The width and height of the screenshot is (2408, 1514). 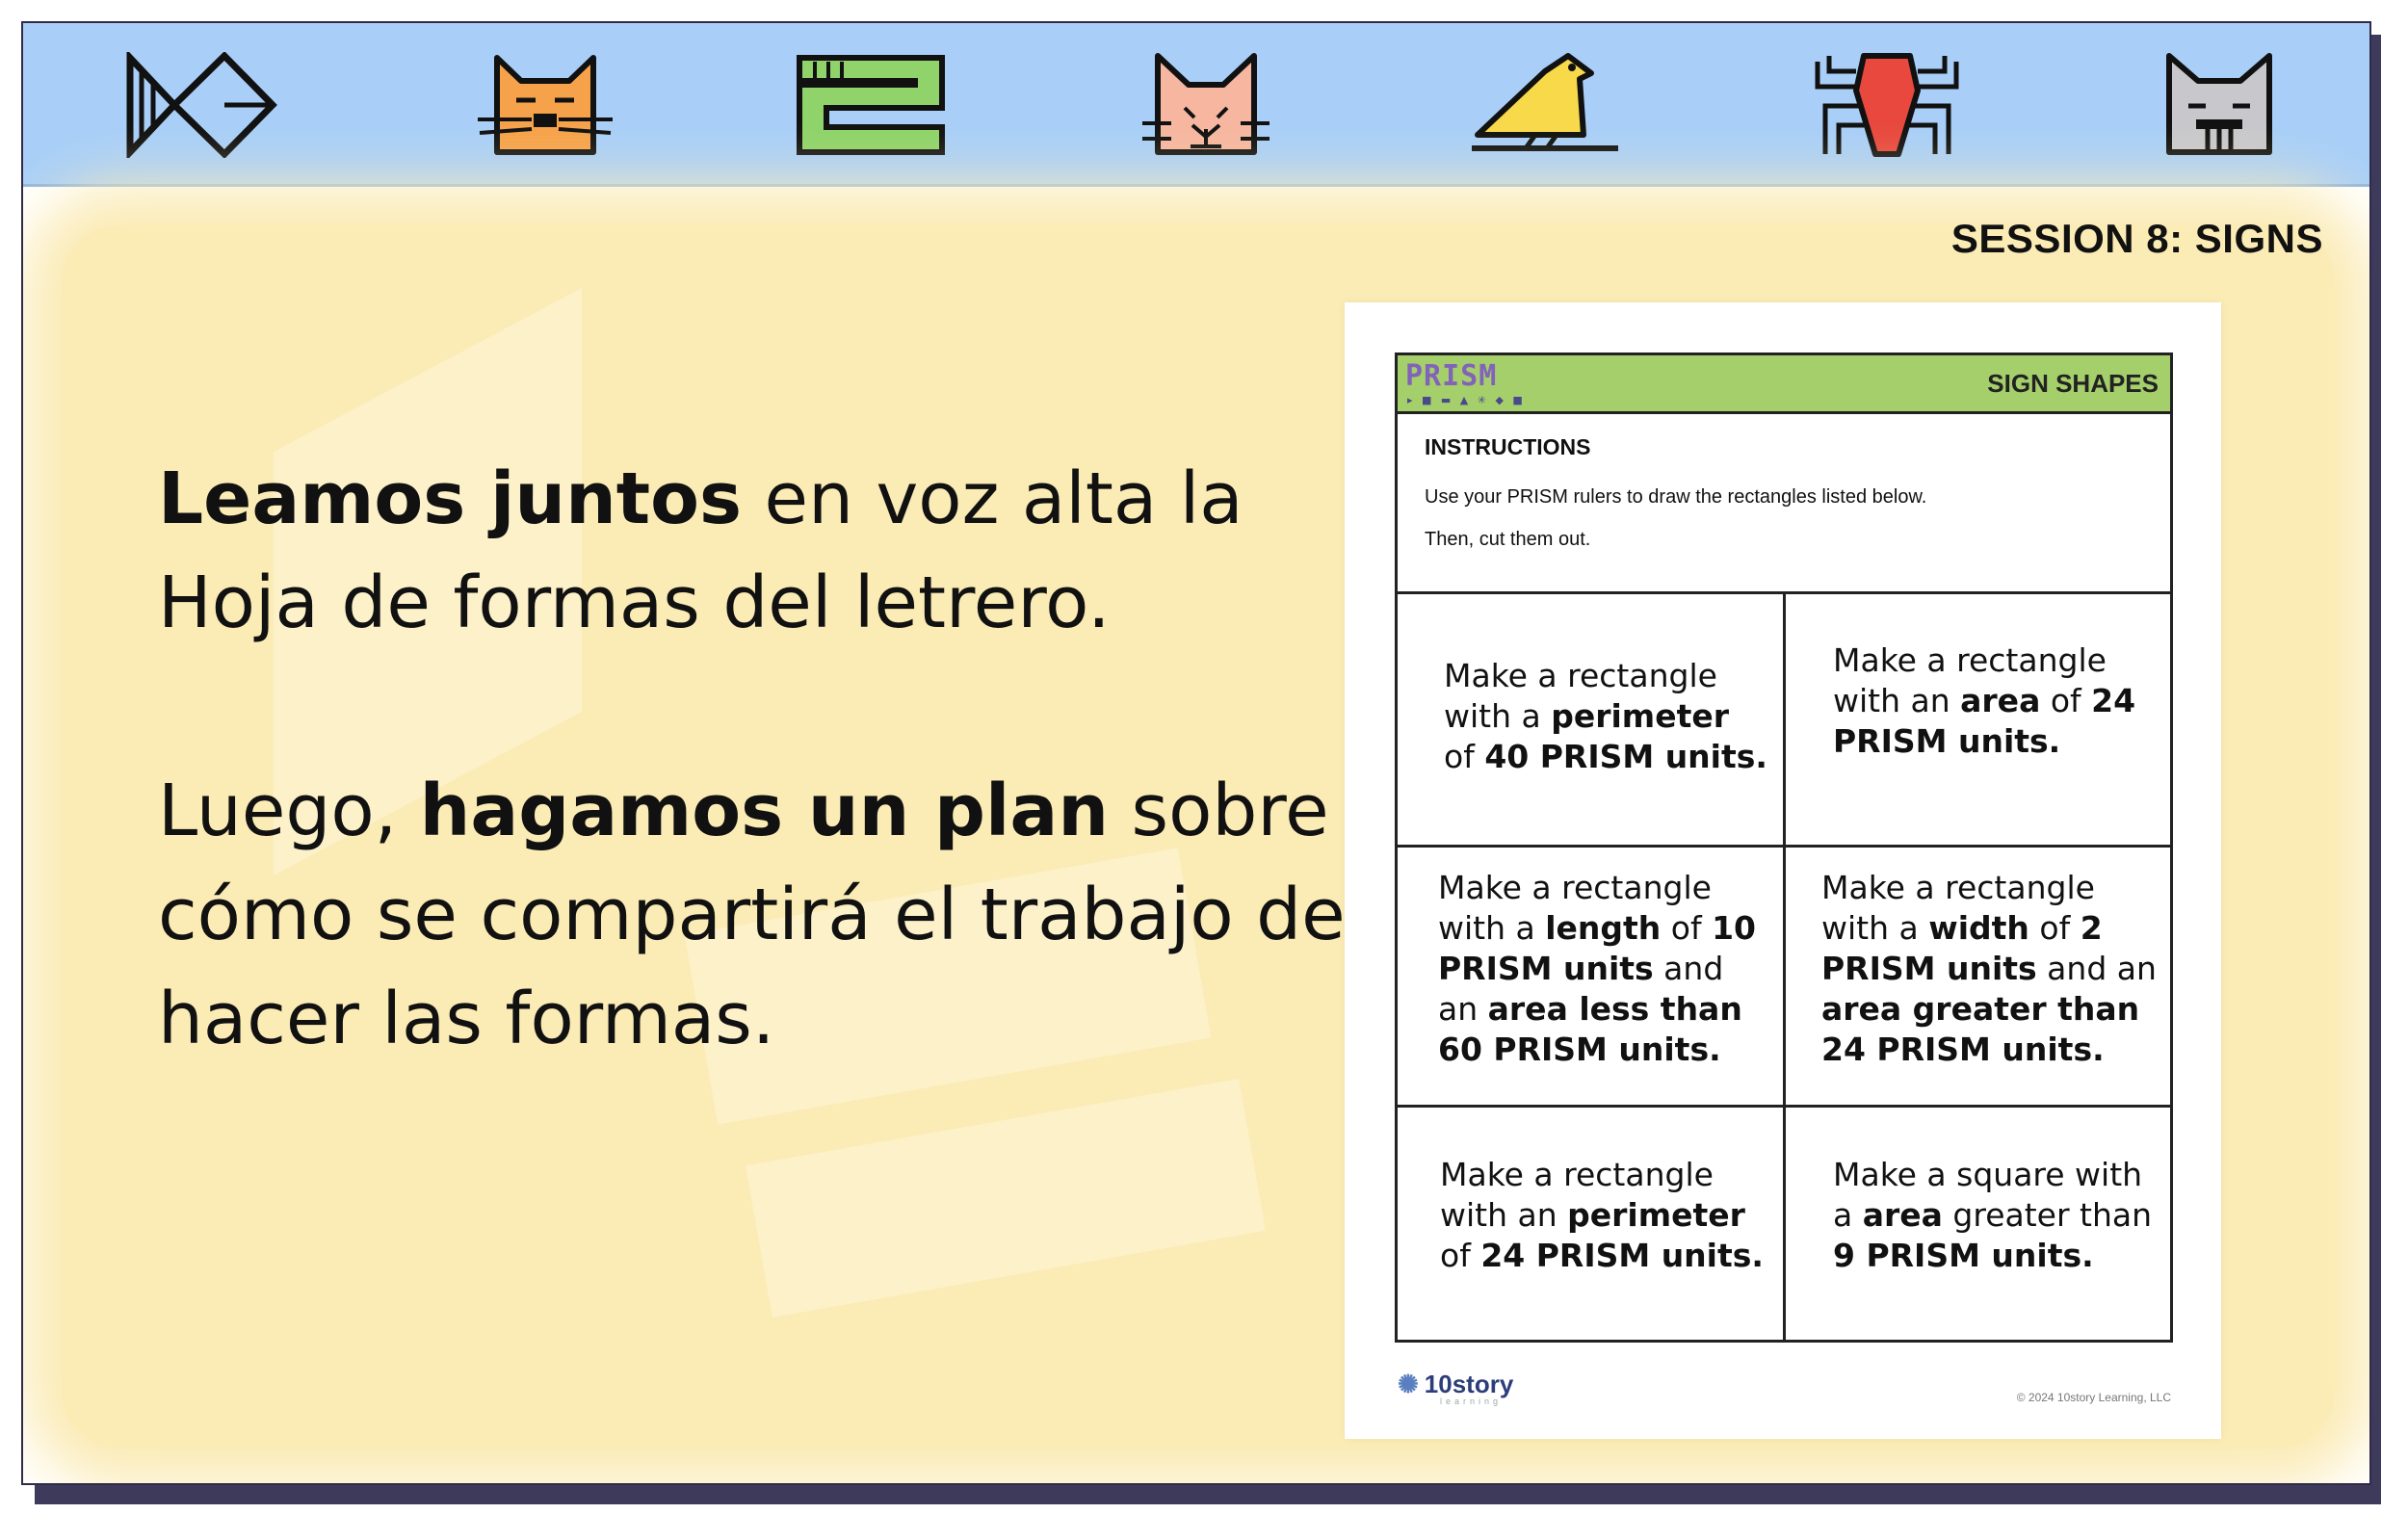 I want to click on pink-cat-icon, so click(x=1206, y=105).